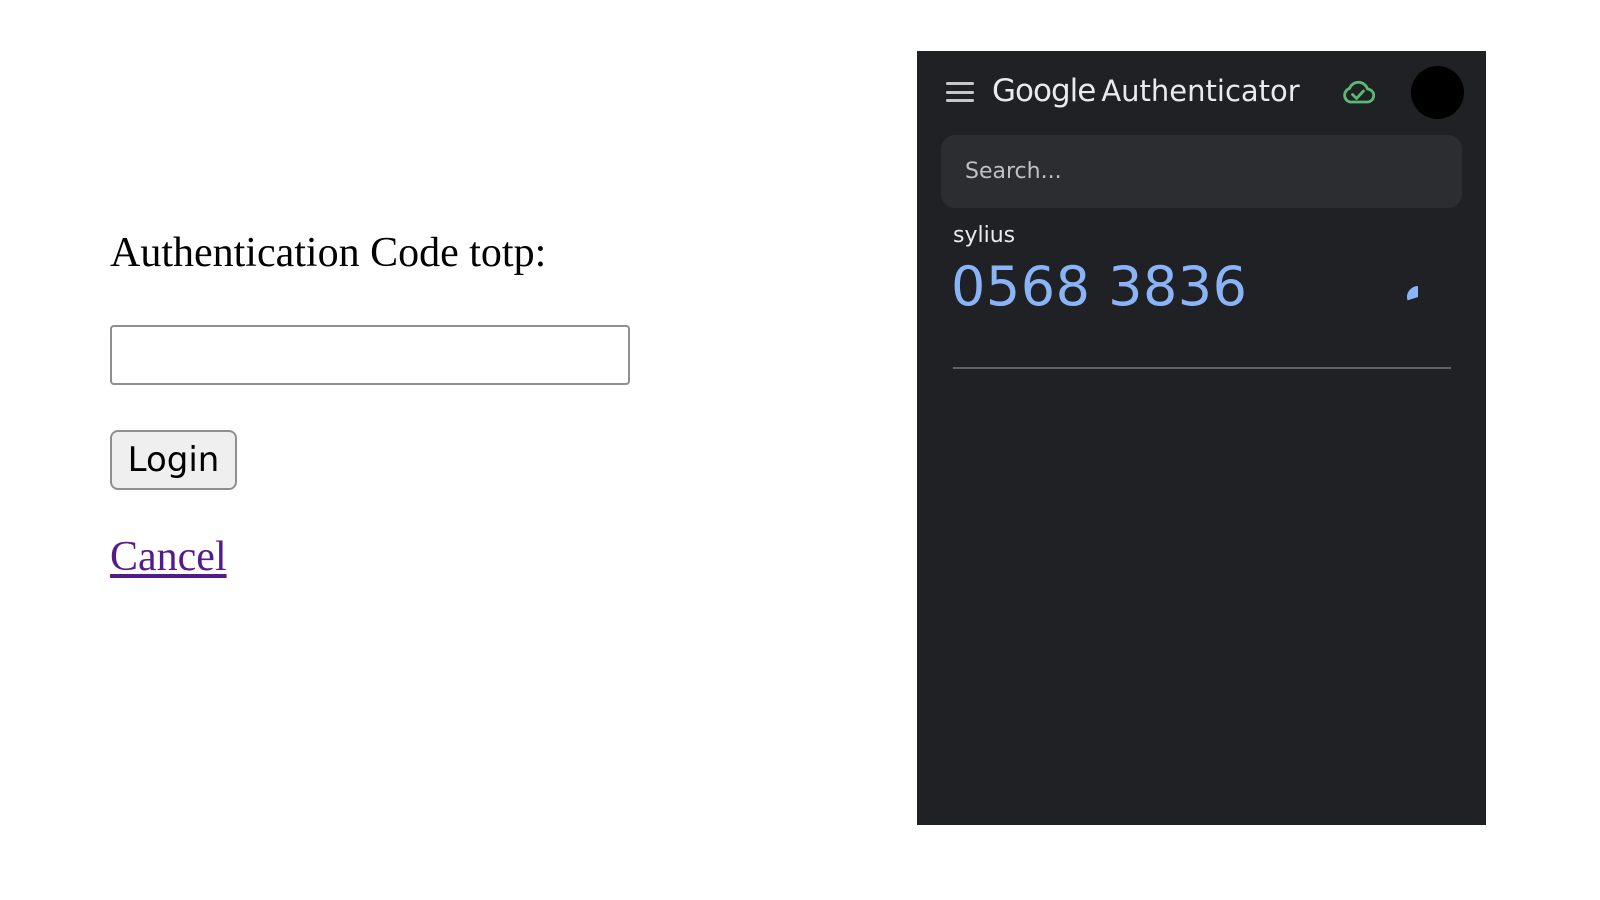  Describe the element at coordinates (1358, 92) in the screenshot. I see `cloud-done-icon` at that location.